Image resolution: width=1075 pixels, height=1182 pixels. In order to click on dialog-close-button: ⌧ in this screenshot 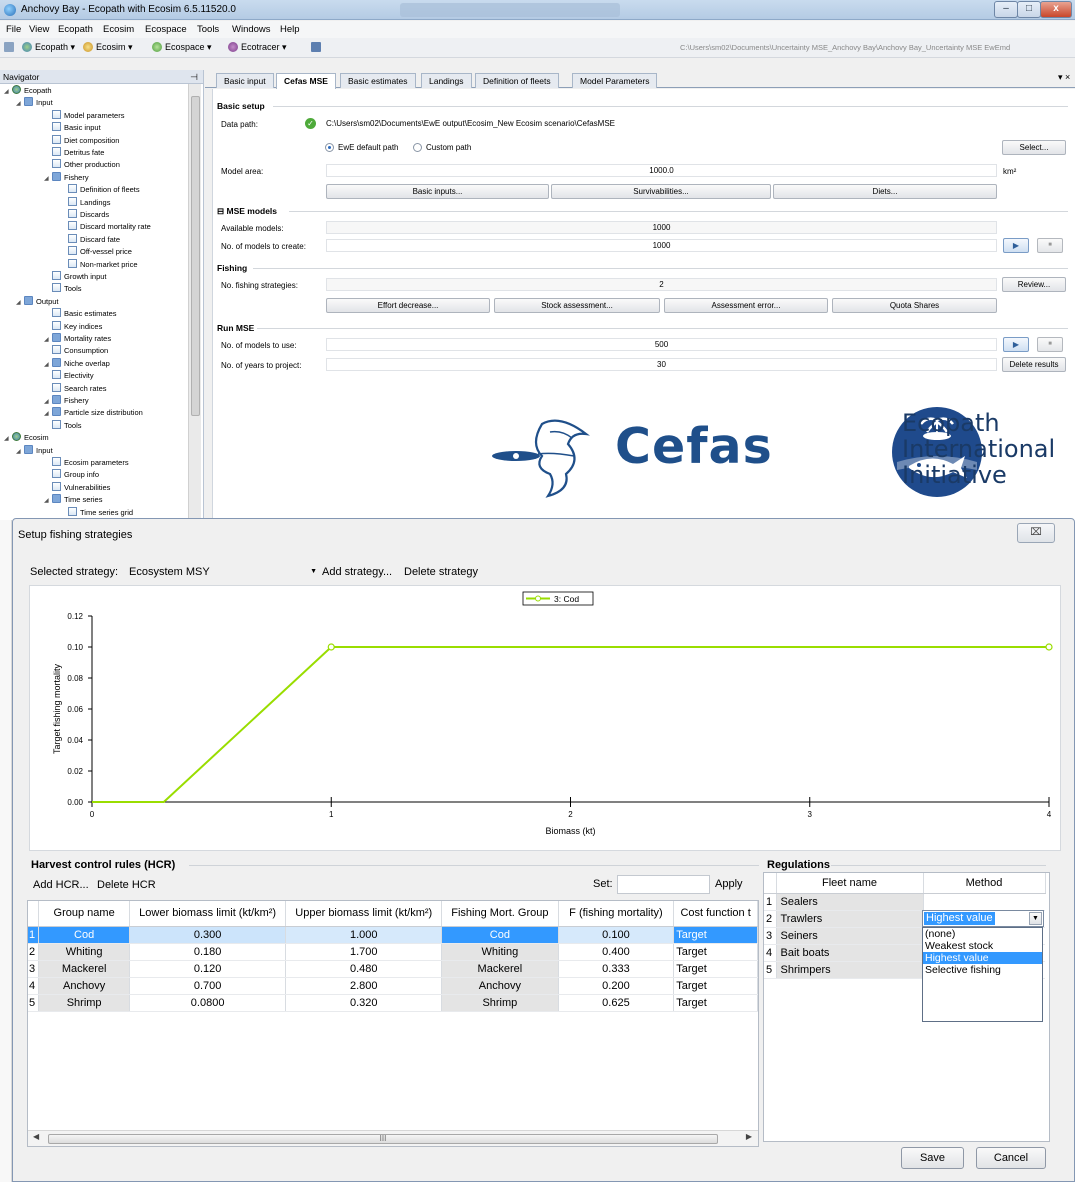, I will do `click(1036, 533)`.